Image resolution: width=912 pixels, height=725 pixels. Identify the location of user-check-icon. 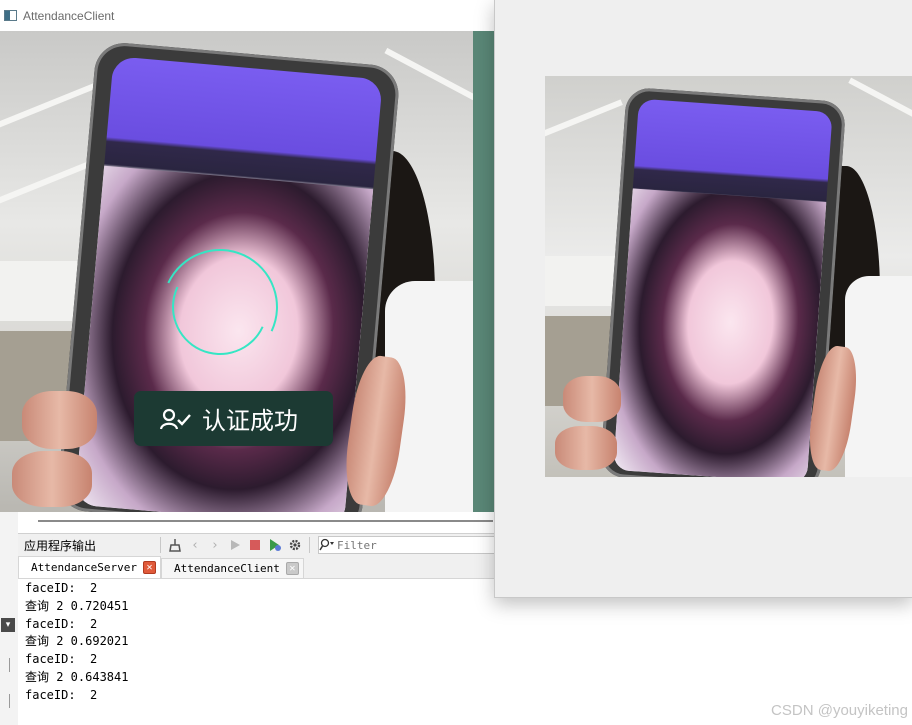
(175, 418).